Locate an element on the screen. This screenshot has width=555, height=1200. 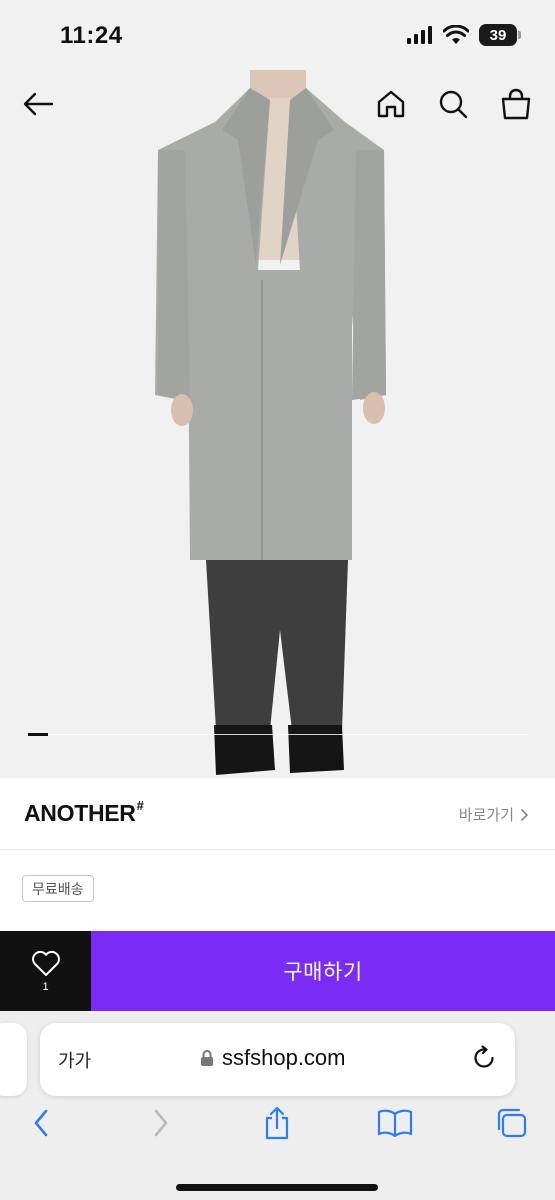
search-button is located at coordinates (453, 104).